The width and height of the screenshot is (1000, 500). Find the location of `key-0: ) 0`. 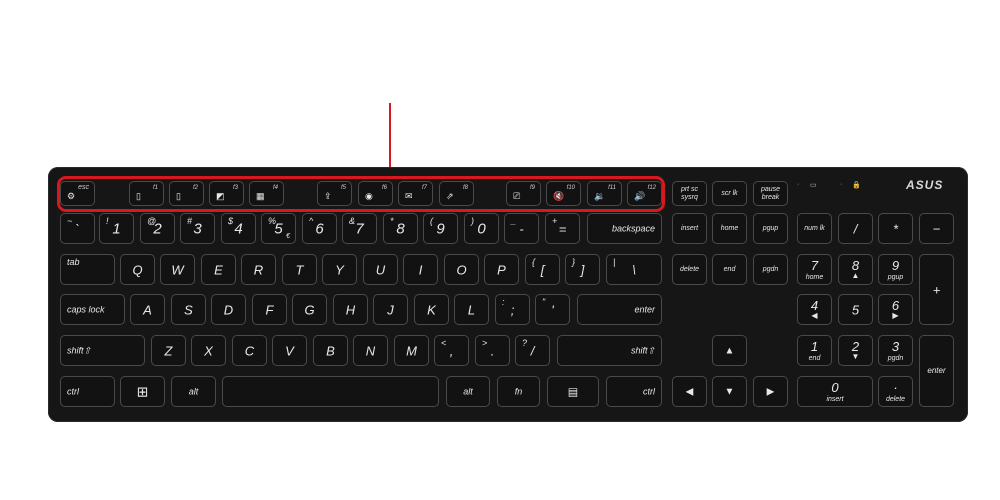

key-0: ) 0 is located at coordinates (481, 228).